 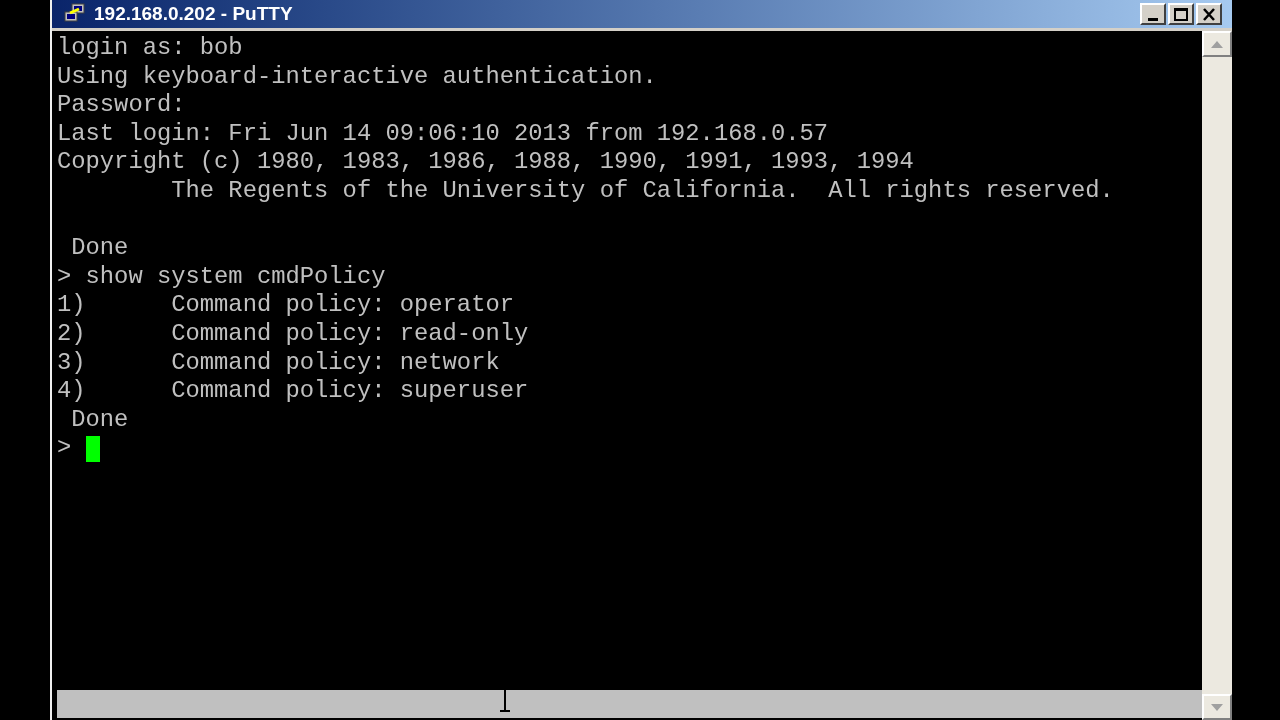 I want to click on down-arrow-icon, so click(x=1217, y=707).